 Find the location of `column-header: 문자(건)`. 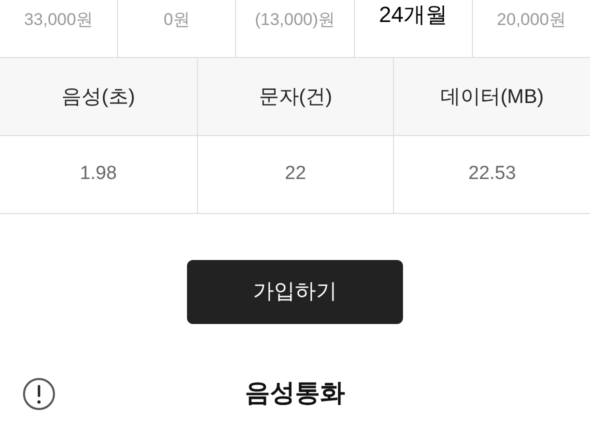

column-header: 문자(건) is located at coordinates (295, 97).